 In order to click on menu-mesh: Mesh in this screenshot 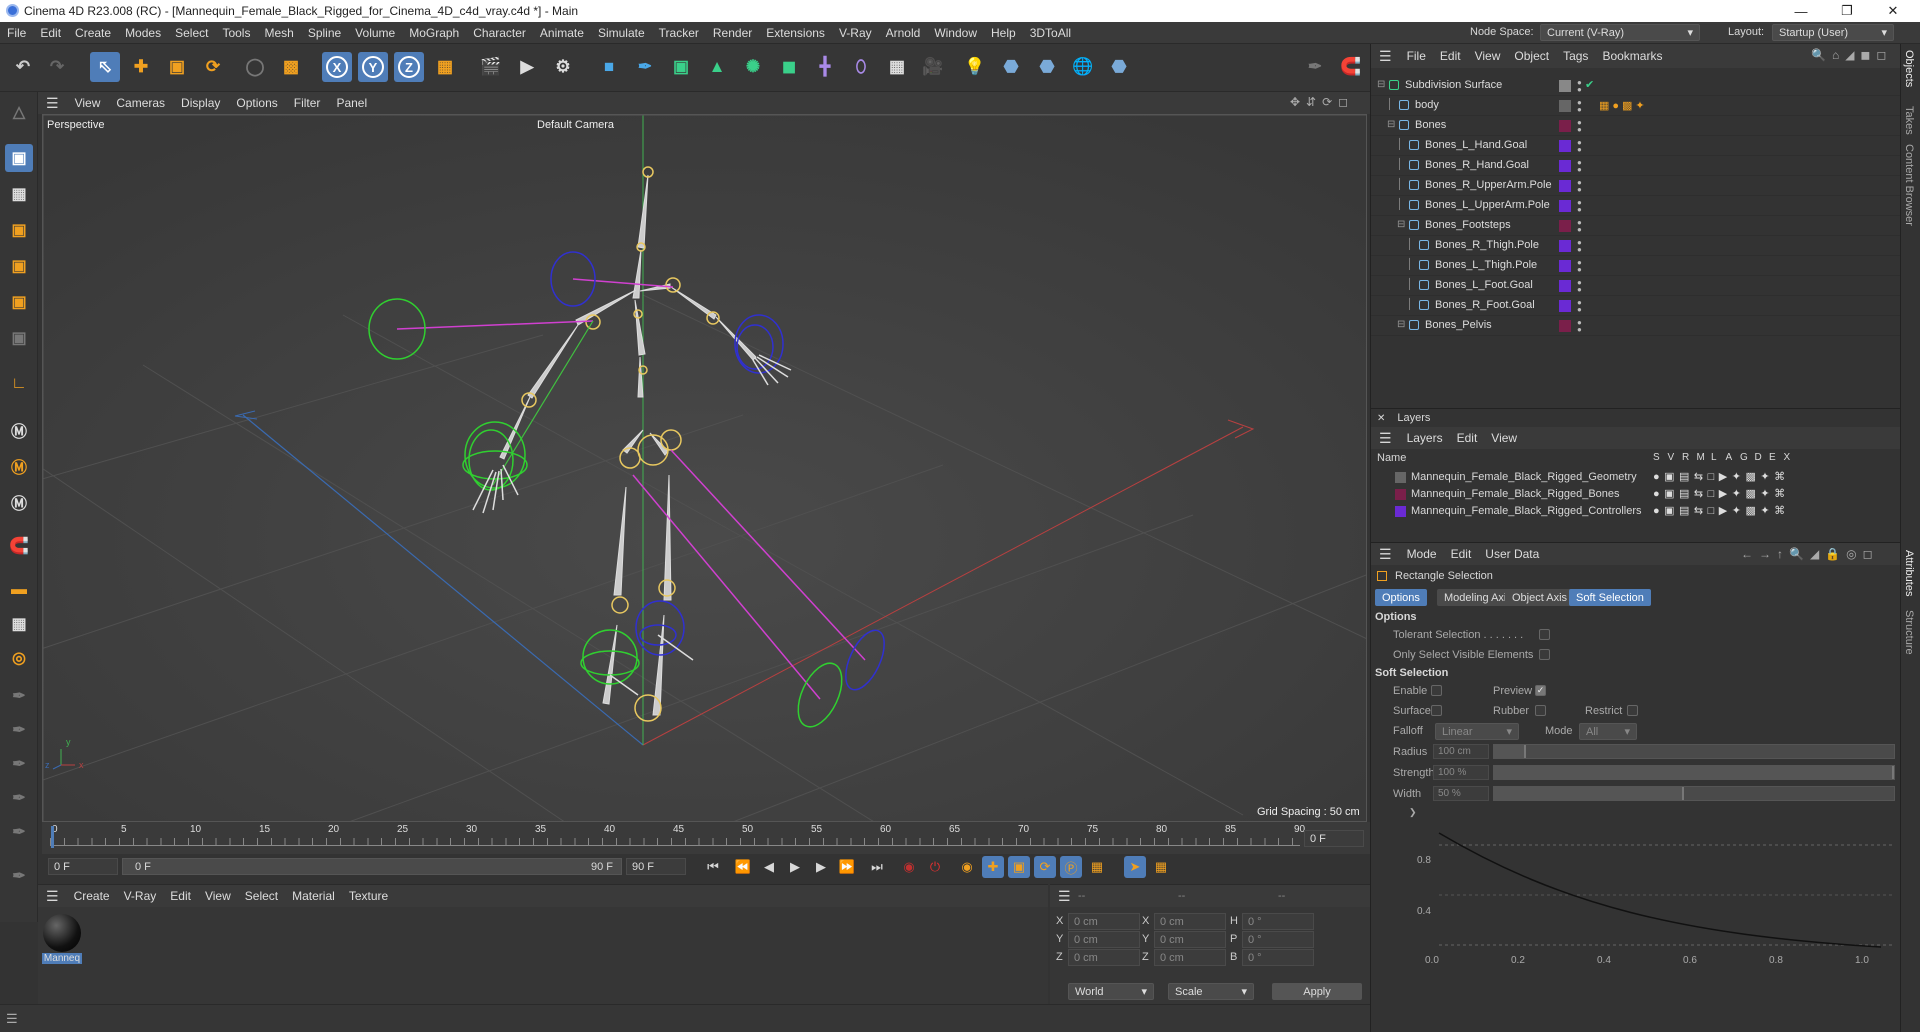, I will do `click(278, 33)`.